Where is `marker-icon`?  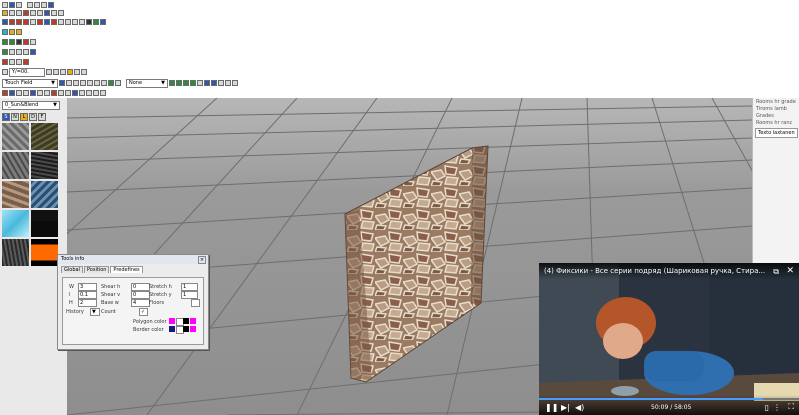
marker-icon is located at coordinates (5, 93).